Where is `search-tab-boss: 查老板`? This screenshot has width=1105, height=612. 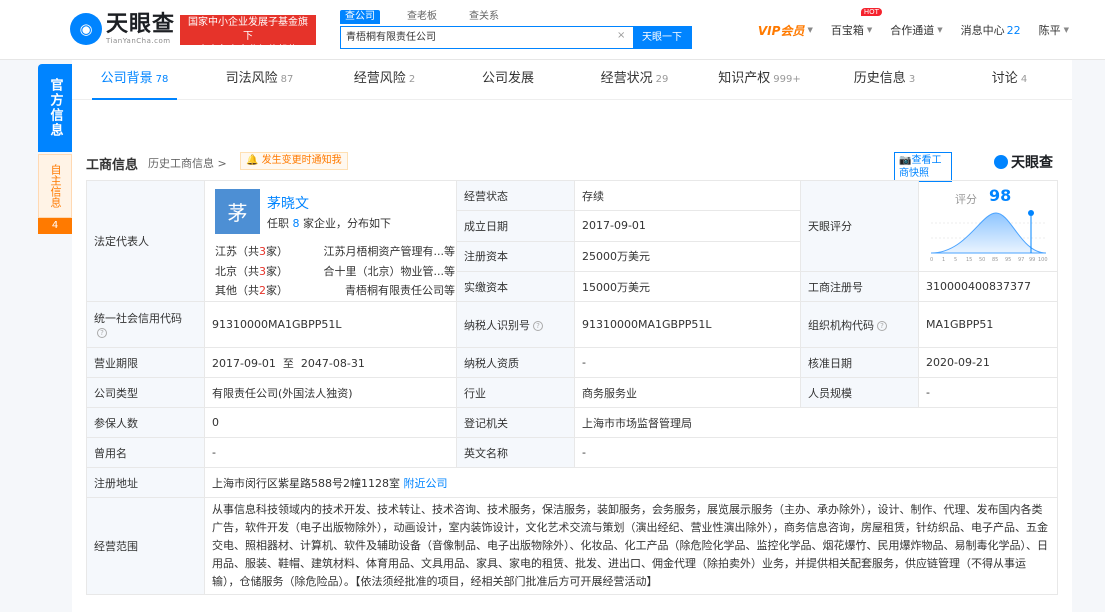
search-tab-boss: 查老板 is located at coordinates (422, 17).